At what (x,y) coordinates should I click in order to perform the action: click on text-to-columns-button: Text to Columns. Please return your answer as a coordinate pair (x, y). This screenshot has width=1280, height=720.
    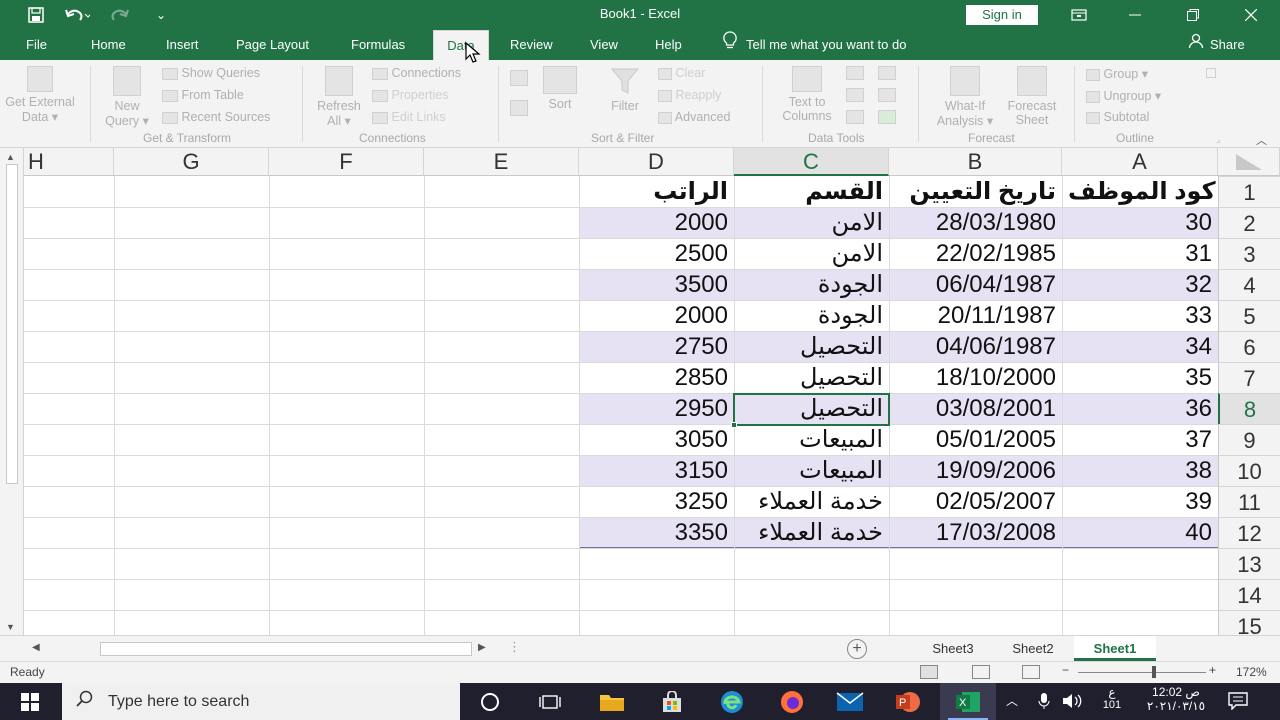
    Looking at the image, I should click on (807, 94).